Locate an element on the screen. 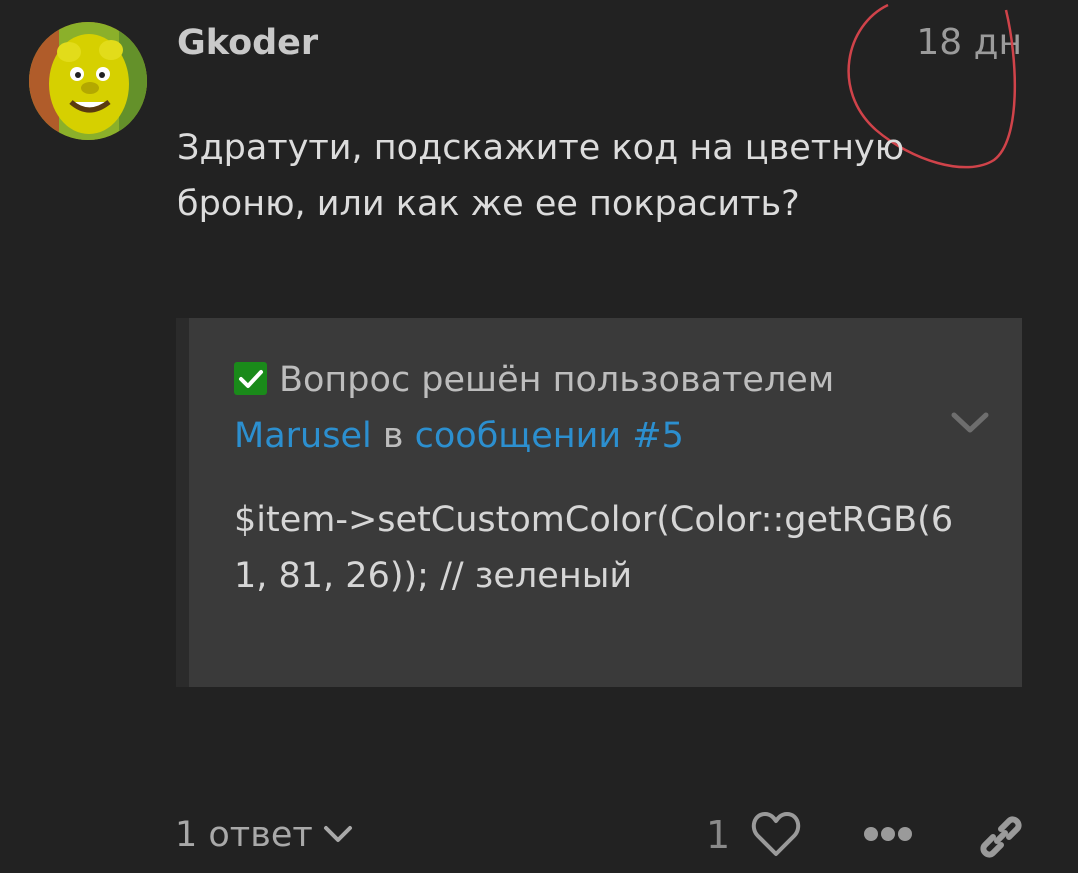 The width and height of the screenshot is (1078, 873). heart-icon is located at coordinates (776, 834).